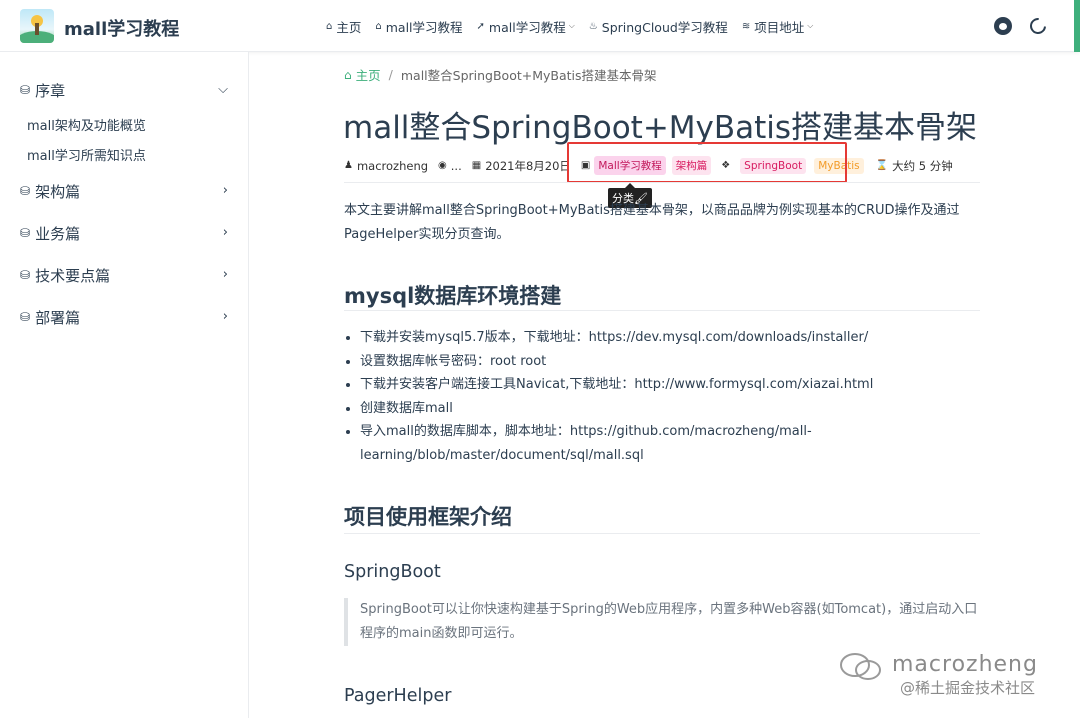 The image size is (1080, 718). I want to click on nav-link-springcloud: ♨ SpringCloud学习教程, so click(658, 26).